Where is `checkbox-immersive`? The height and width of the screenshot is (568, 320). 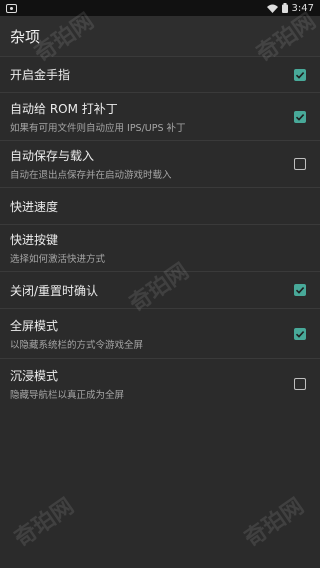
checkbox-immersive is located at coordinates (300, 383).